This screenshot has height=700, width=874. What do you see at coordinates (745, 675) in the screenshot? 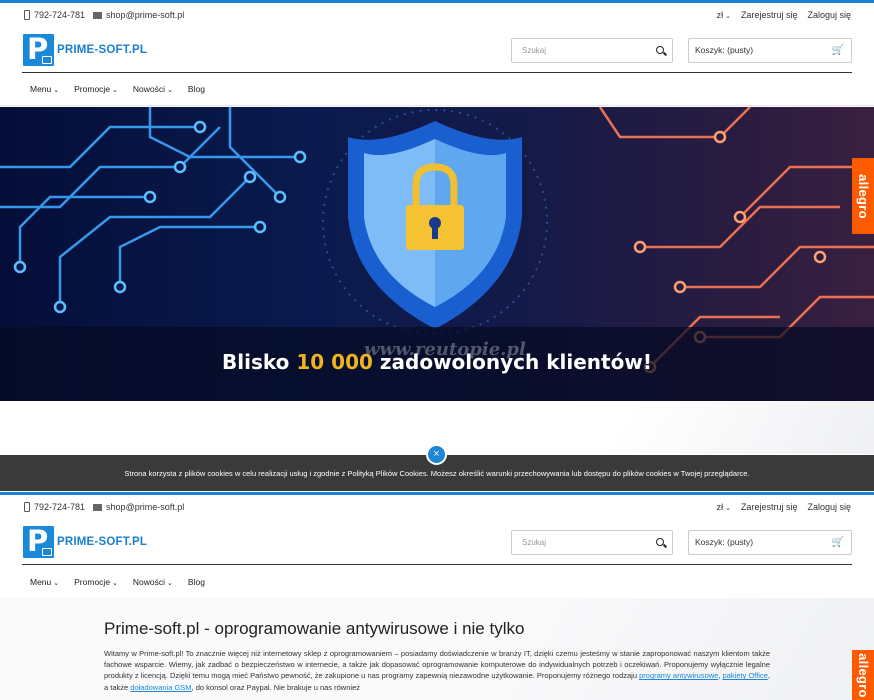
I see `office-link: pakiety Office` at bounding box center [745, 675].